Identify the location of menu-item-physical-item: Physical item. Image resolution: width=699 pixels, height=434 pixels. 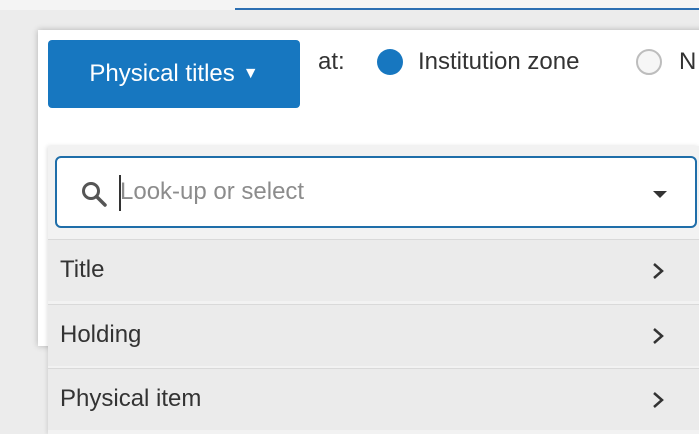
(373, 399).